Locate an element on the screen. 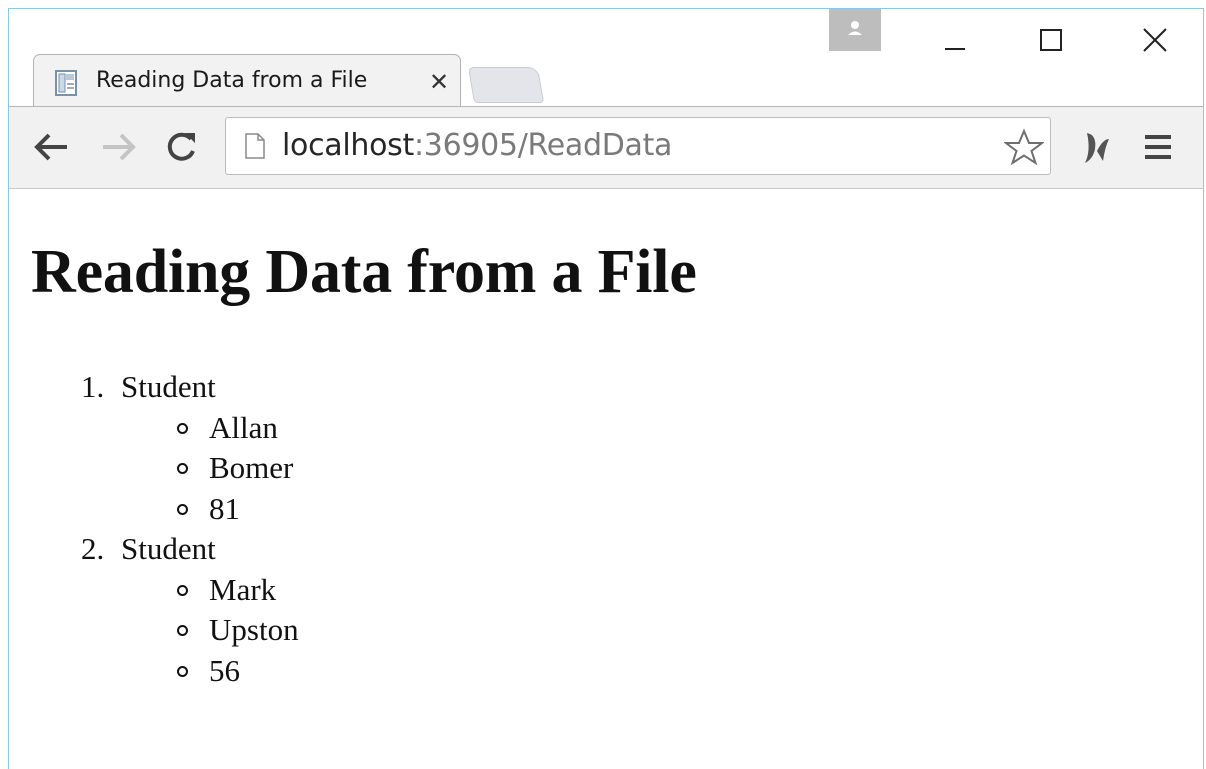 This screenshot has width=1206, height=769. student-item: 1. Student Allan Bomer 81 is located at coordinates (190, 448).